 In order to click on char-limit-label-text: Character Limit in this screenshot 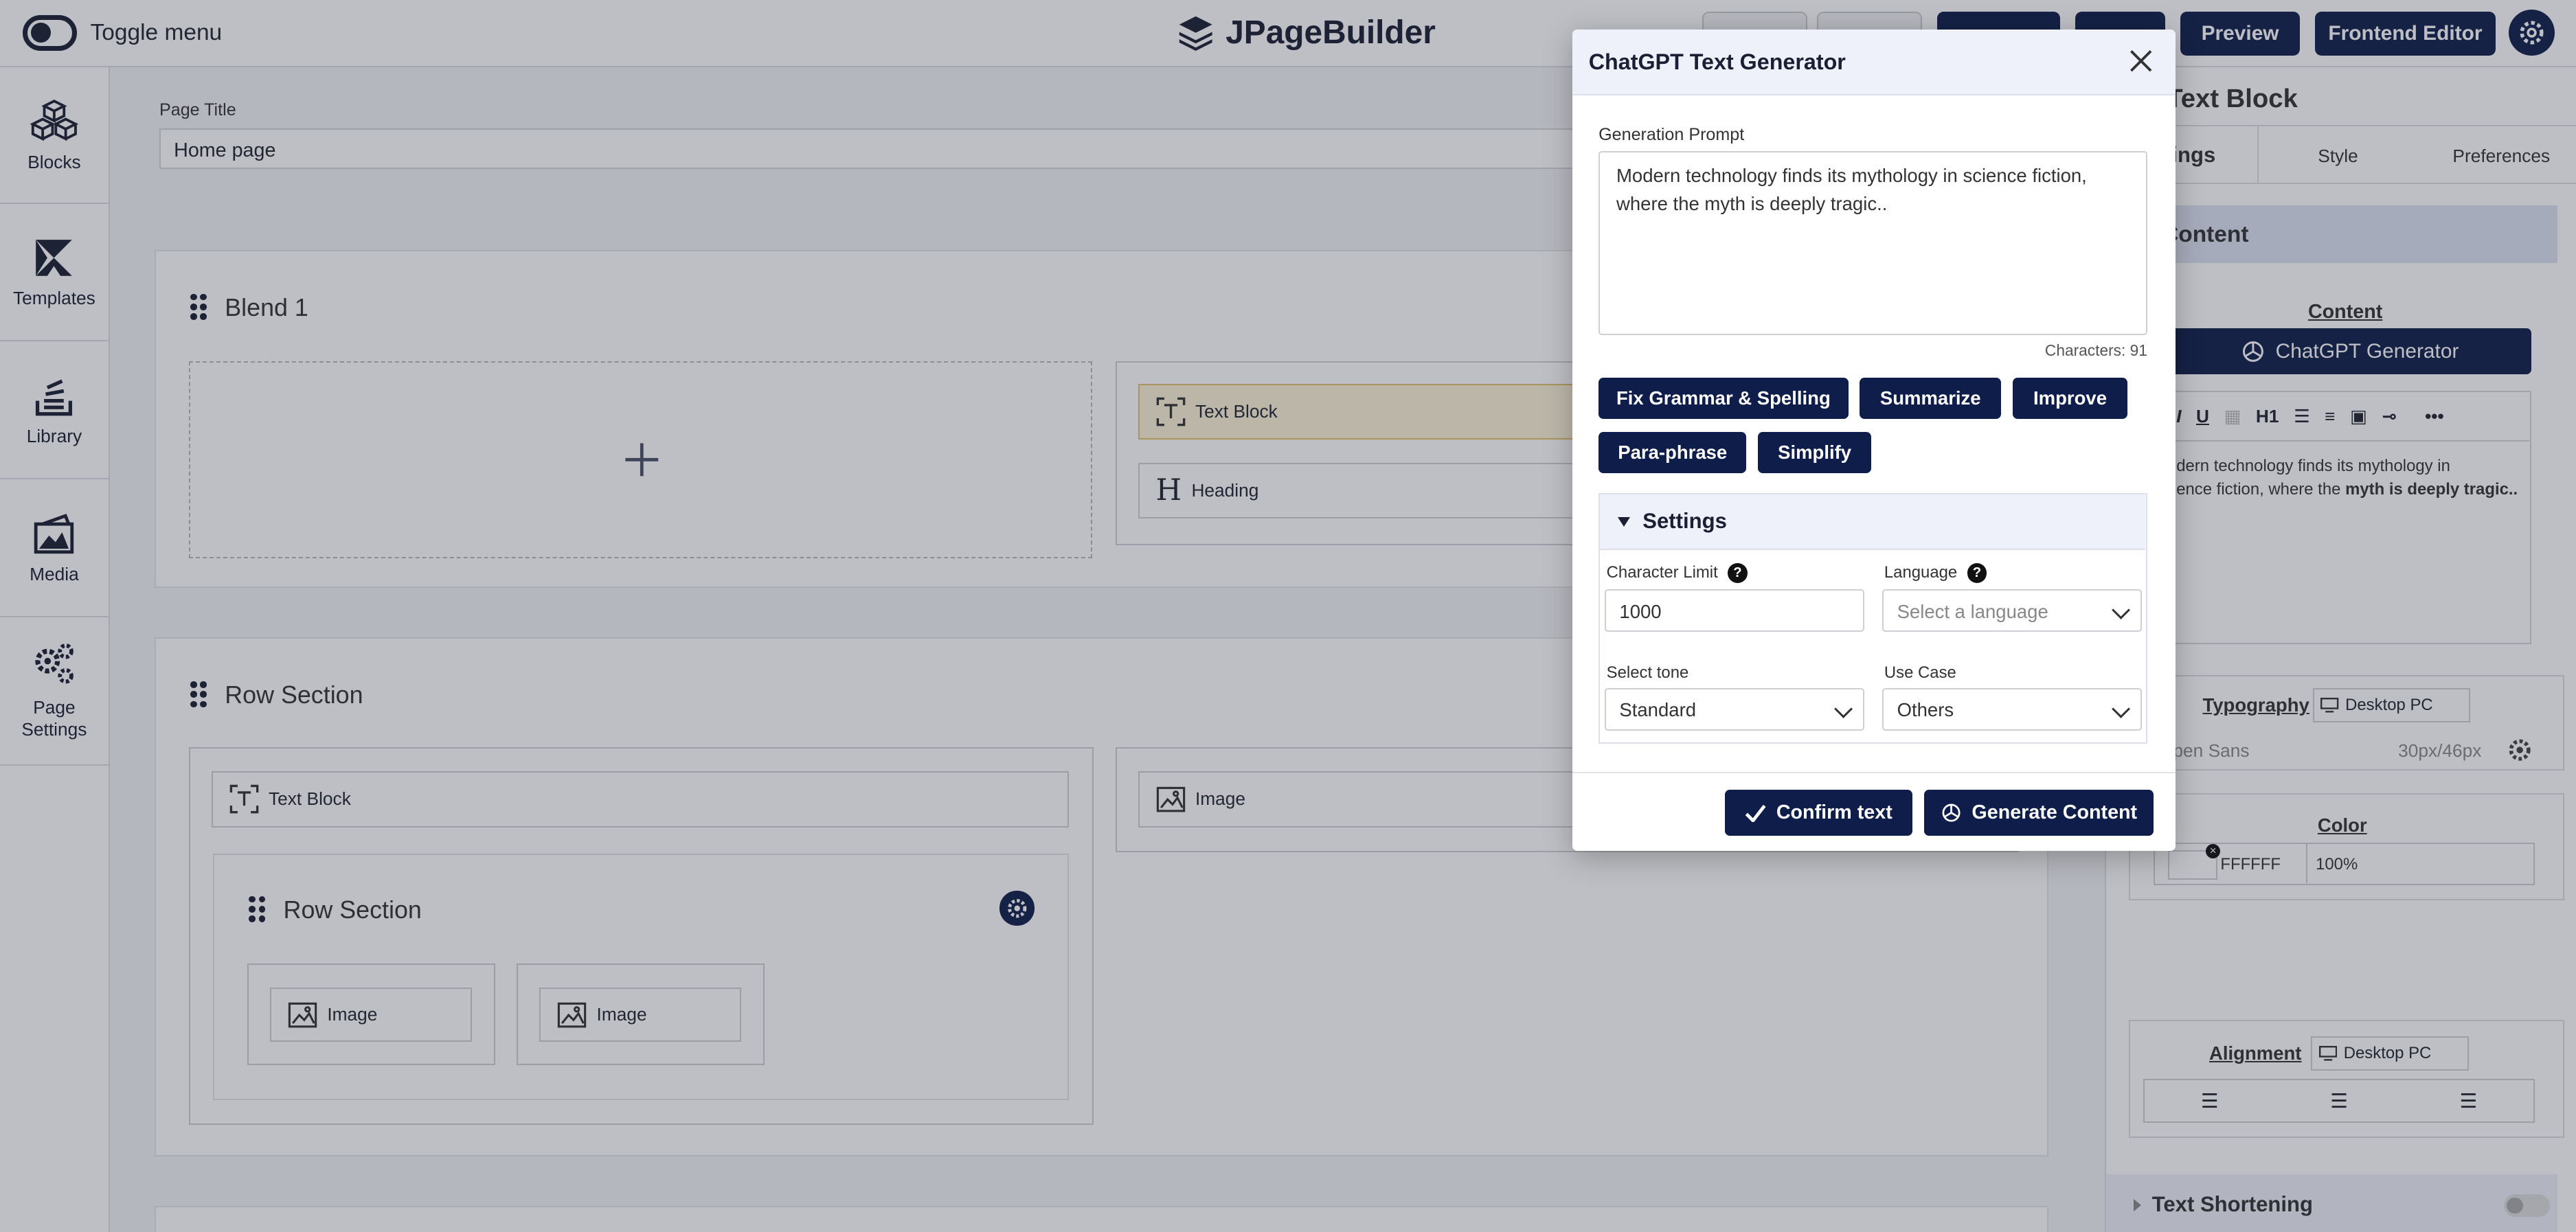, I will do `click(1662, 572)`.